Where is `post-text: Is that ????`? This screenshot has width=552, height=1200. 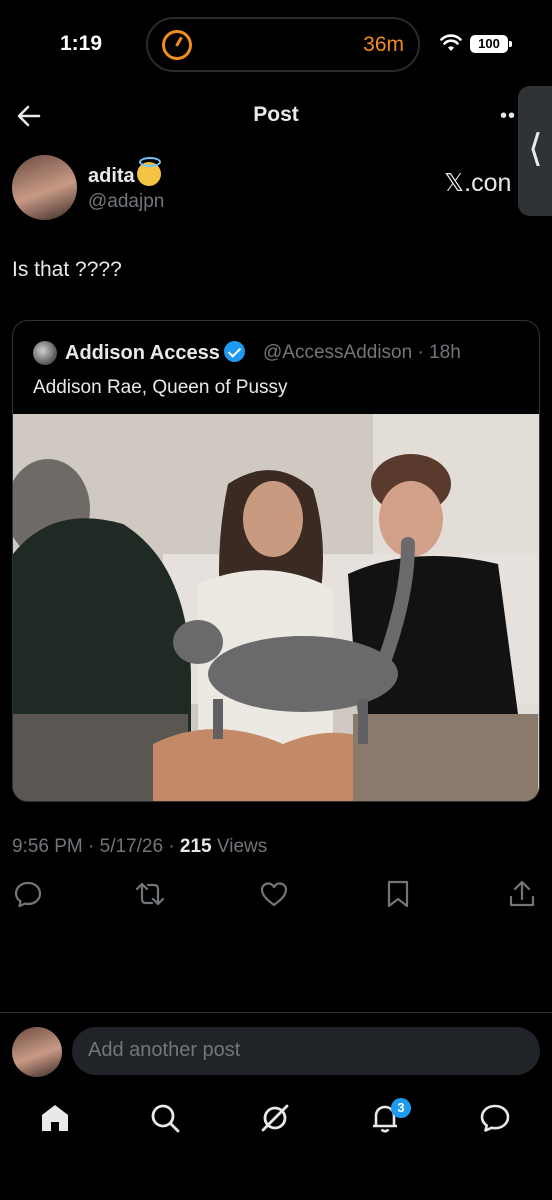 post-text: Is that ???? is located at coordinates (67, 269).